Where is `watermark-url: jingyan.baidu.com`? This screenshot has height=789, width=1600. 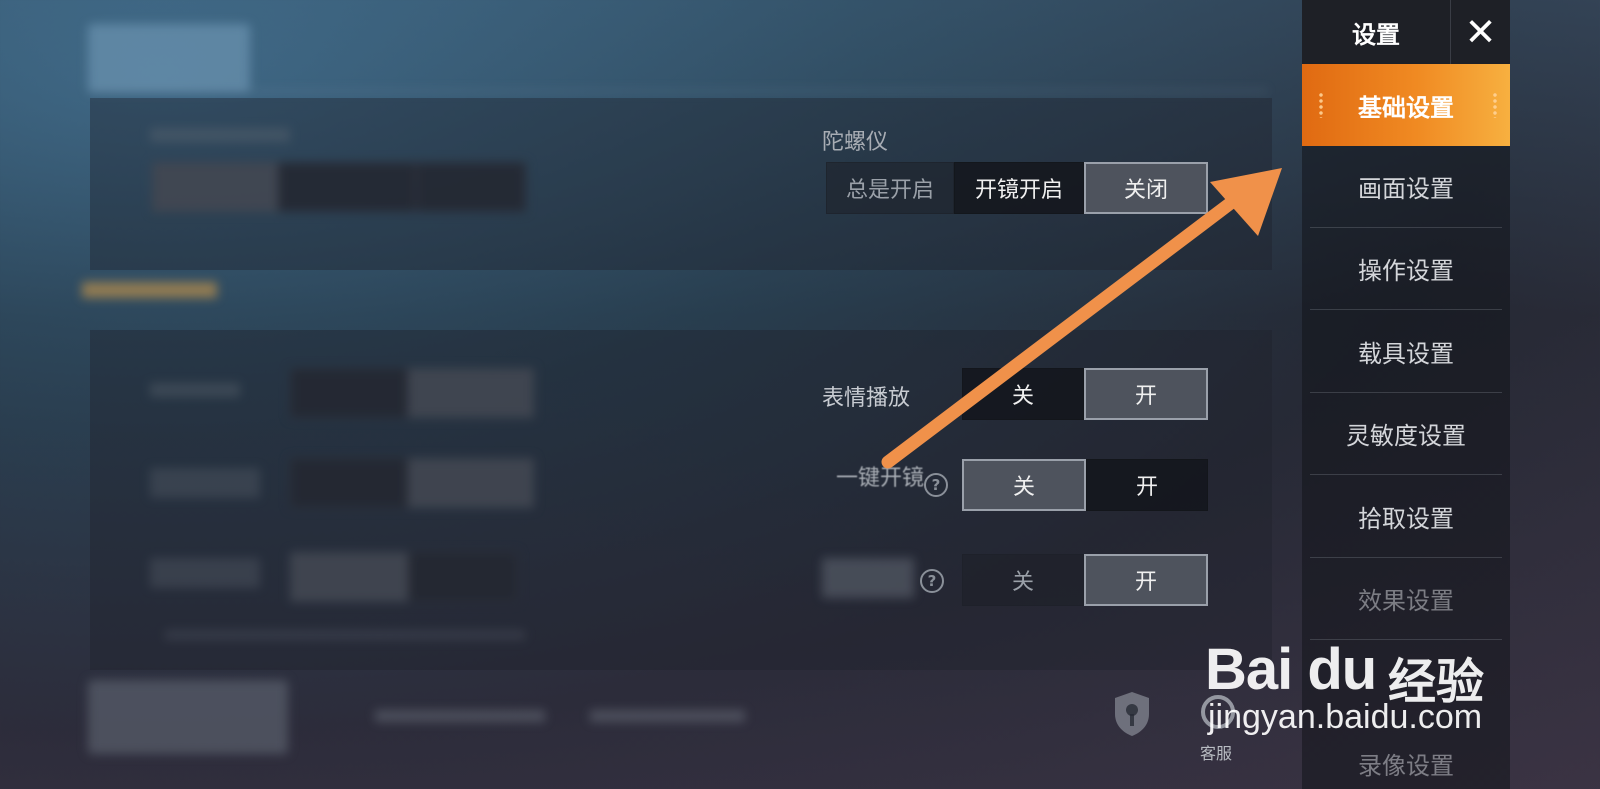 watermark-url: jingyan.baidu.com is located at coordinates (1345, 717).